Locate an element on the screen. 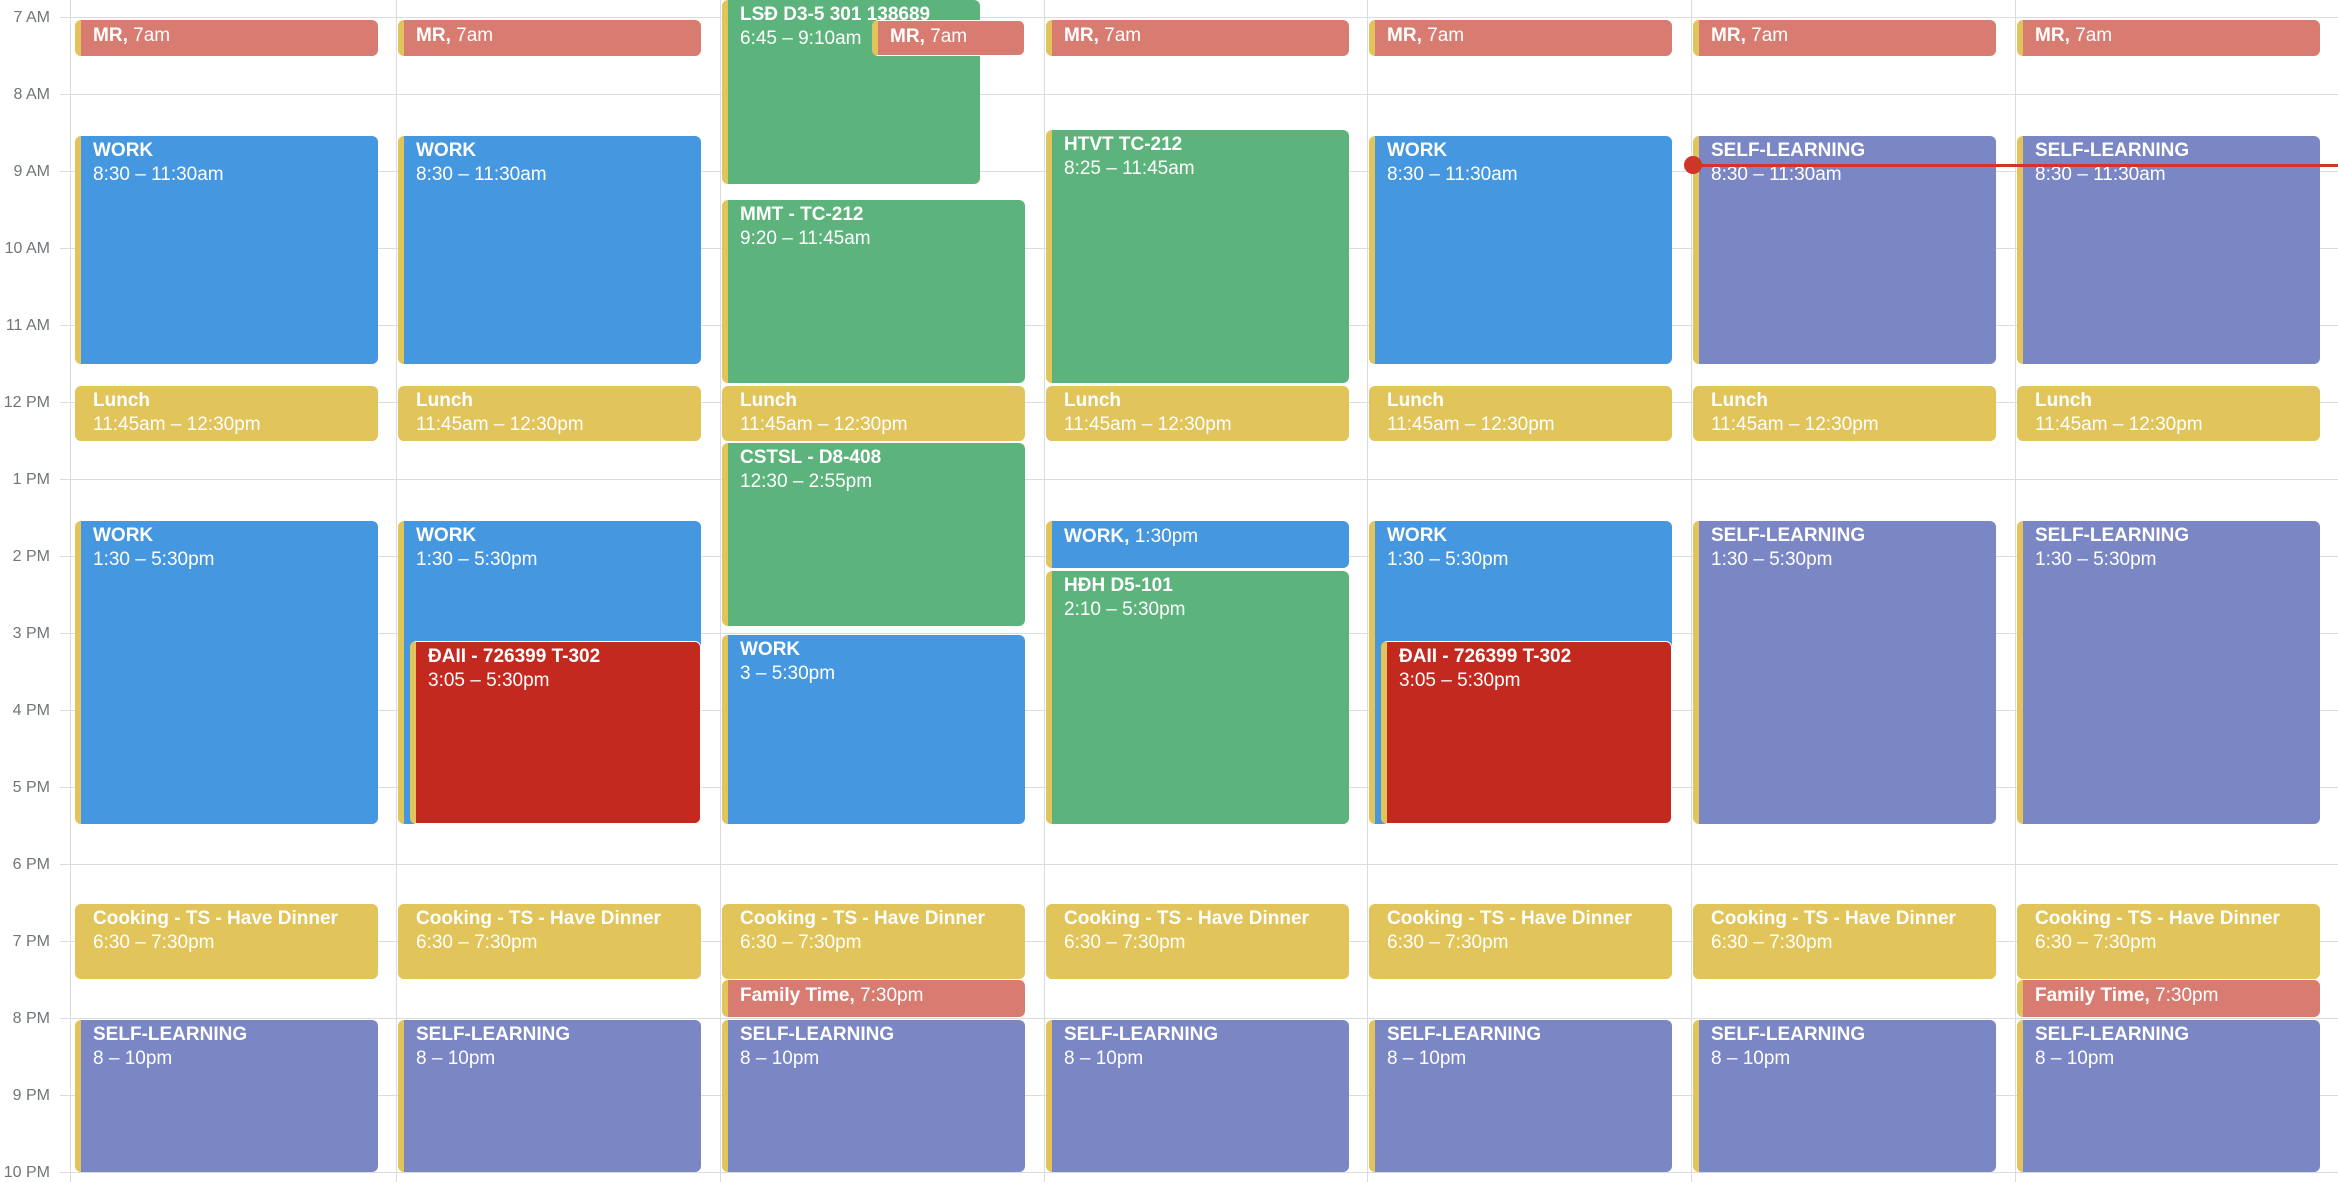 The width and height of the screenshot is (2338, 1182). time-label: 7 AM is located at coordinates (31, 17).